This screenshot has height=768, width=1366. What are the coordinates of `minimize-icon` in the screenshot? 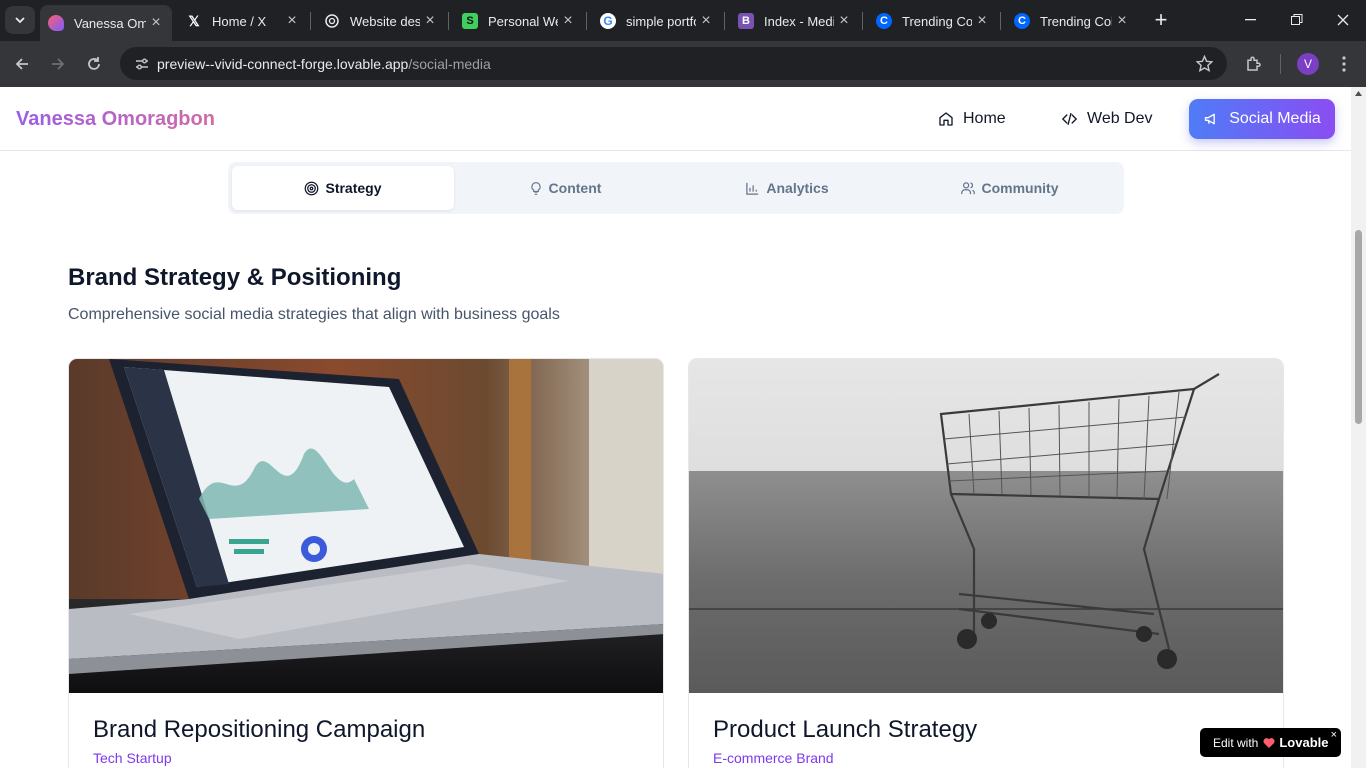 It's located at (1250, 20).